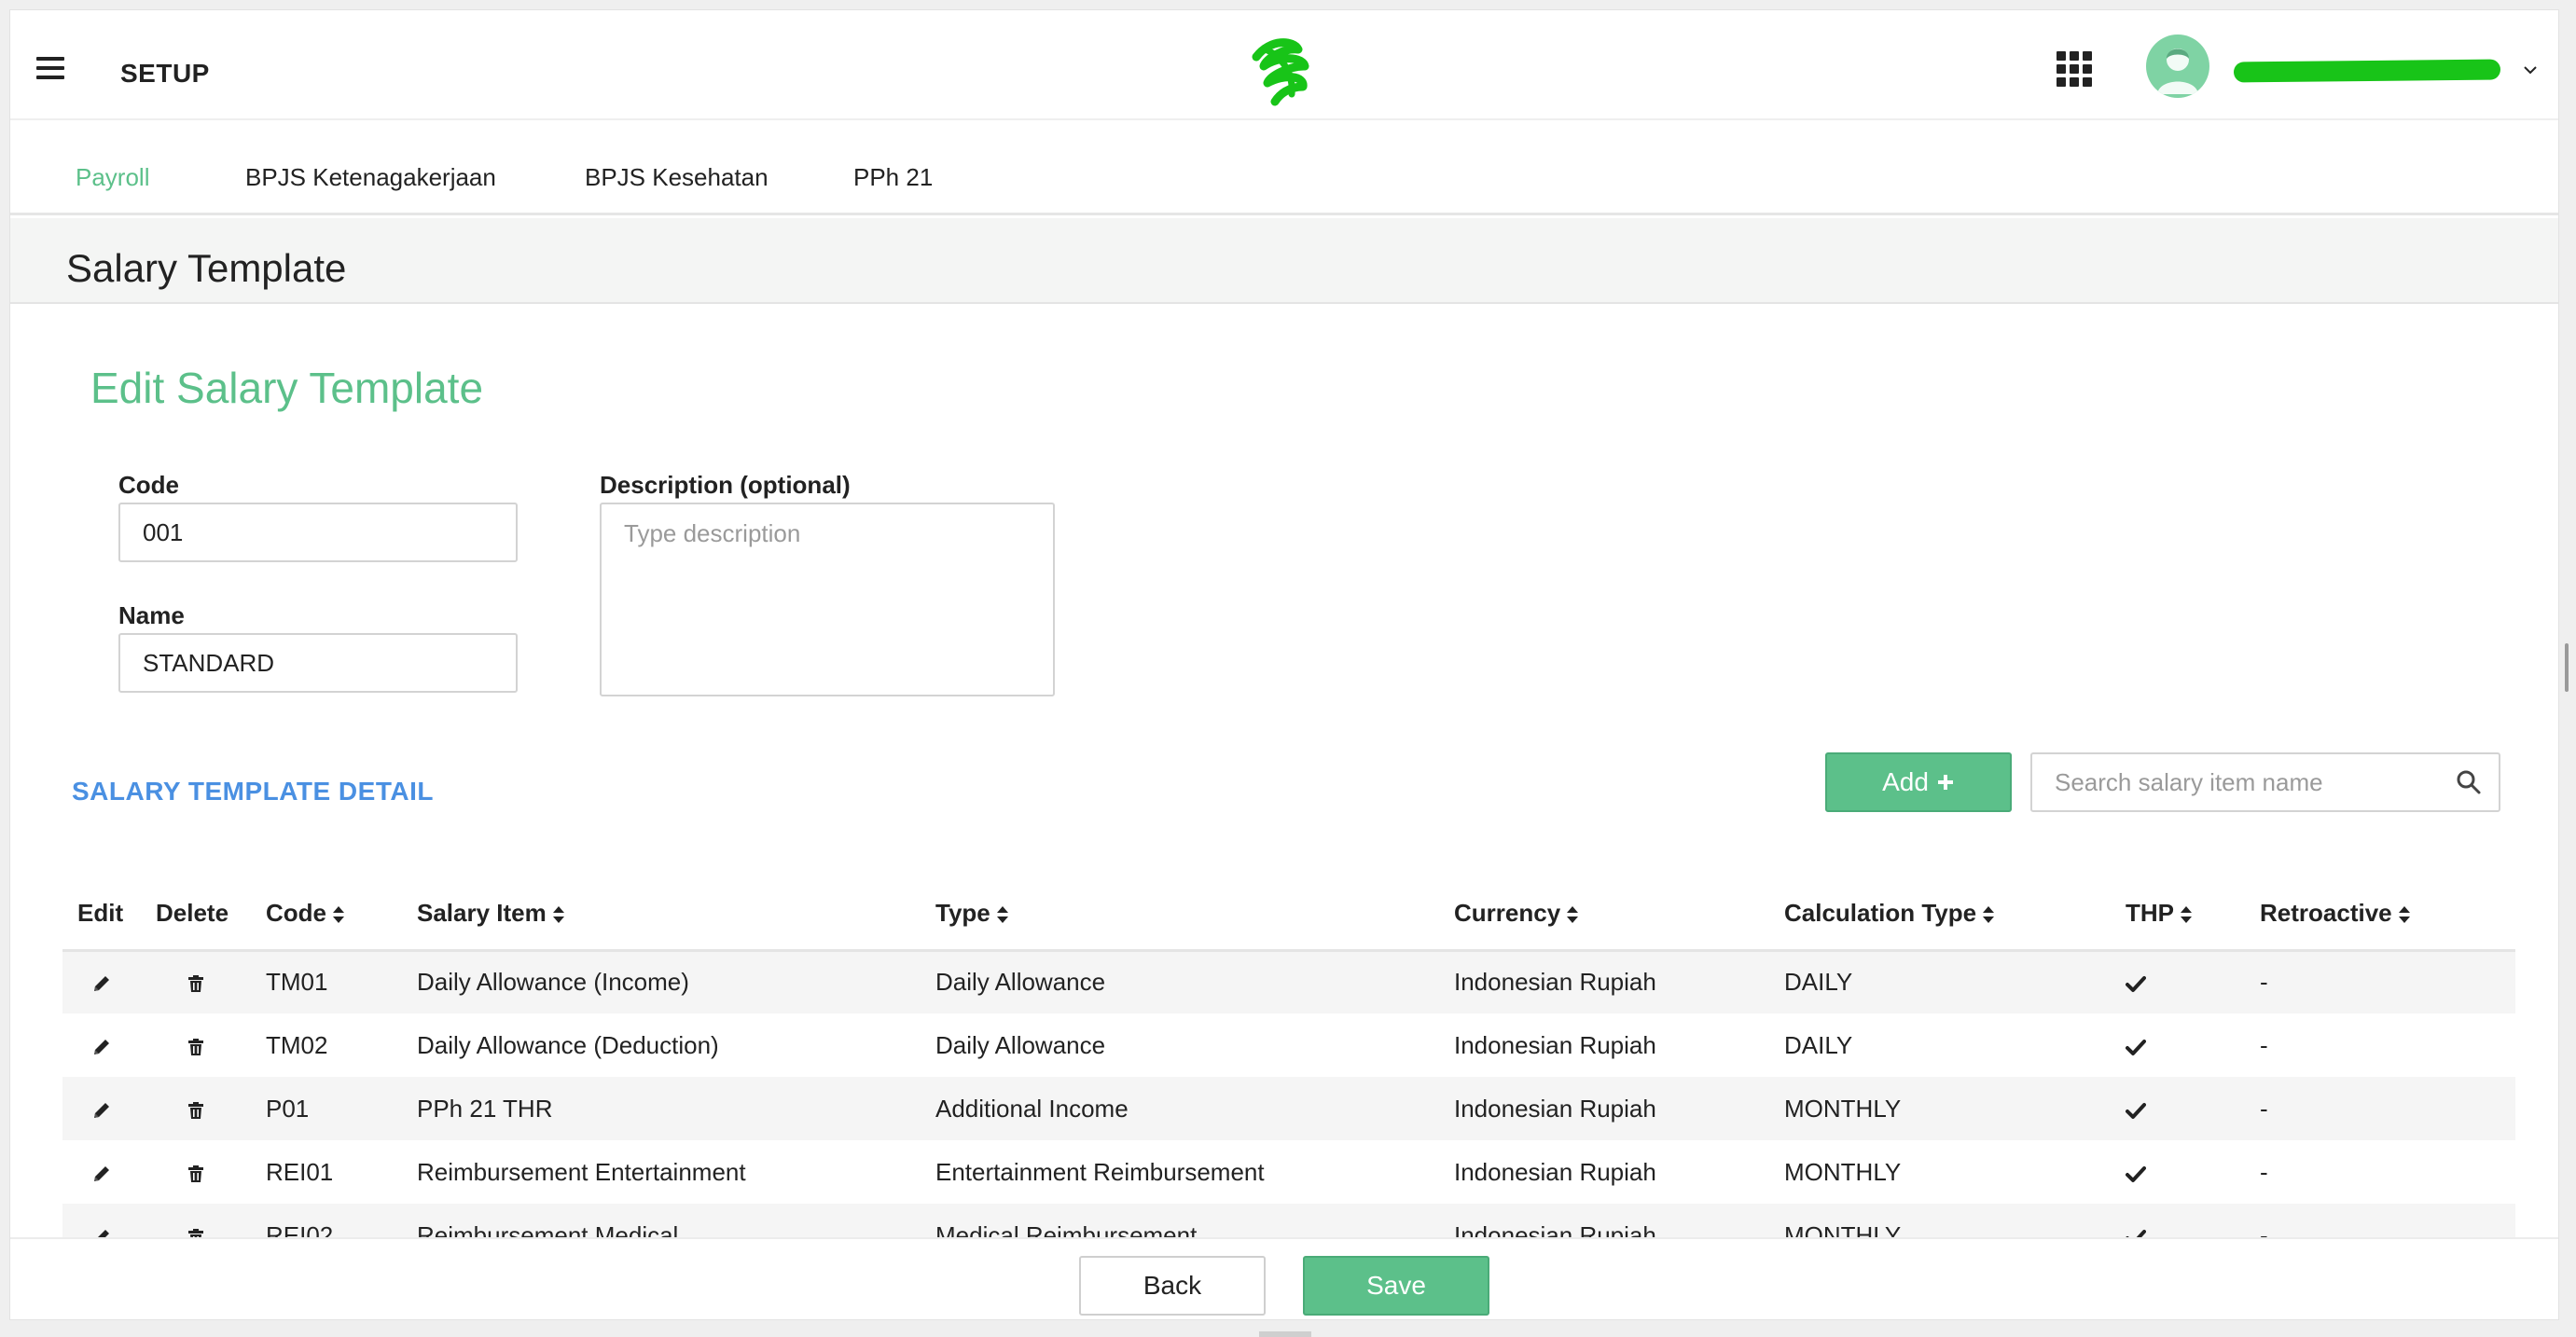  I want to click on logo-icon, so click(1280, 71).